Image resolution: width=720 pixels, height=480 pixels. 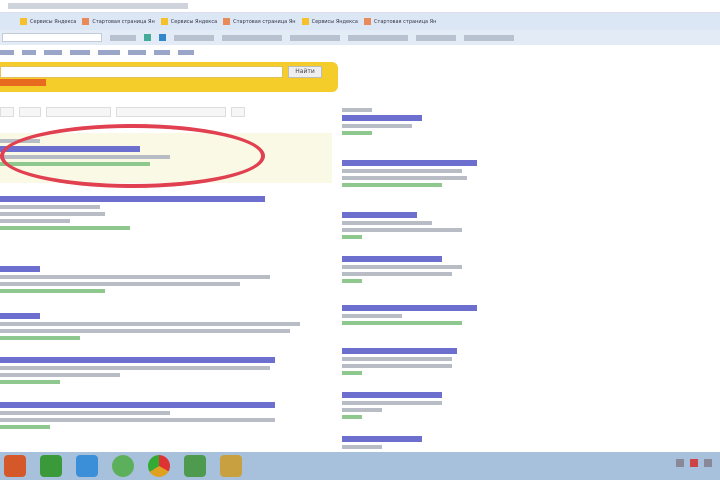 What do you see at coordinates (195, 466) in the screenshot?
I see `excel-icon` at bounding box center [195, 466].